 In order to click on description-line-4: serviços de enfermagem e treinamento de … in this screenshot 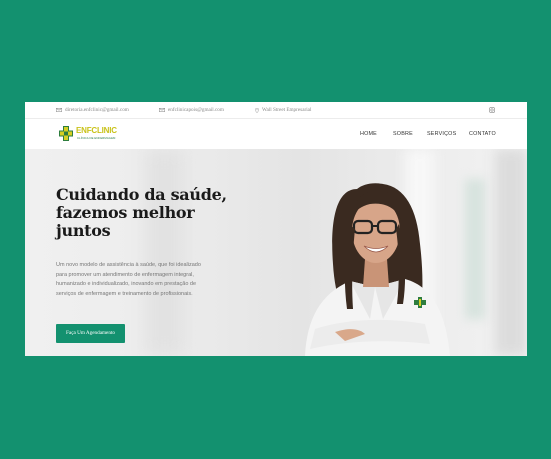, I will do `click(124, 293)`.